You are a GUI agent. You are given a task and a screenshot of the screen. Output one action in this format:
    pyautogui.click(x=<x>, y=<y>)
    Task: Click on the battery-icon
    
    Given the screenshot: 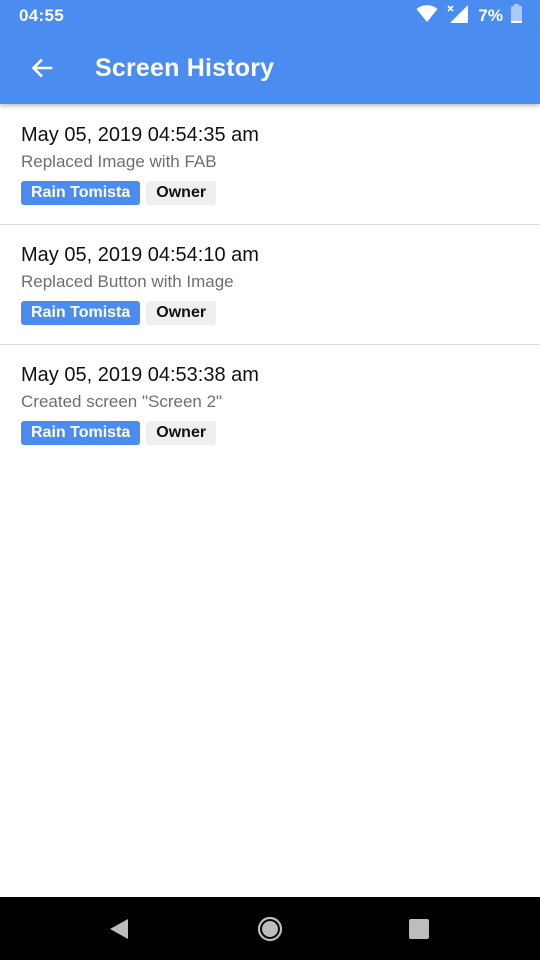 What is the action you would take?
    pyautogui.click(x=516, y=16)
    